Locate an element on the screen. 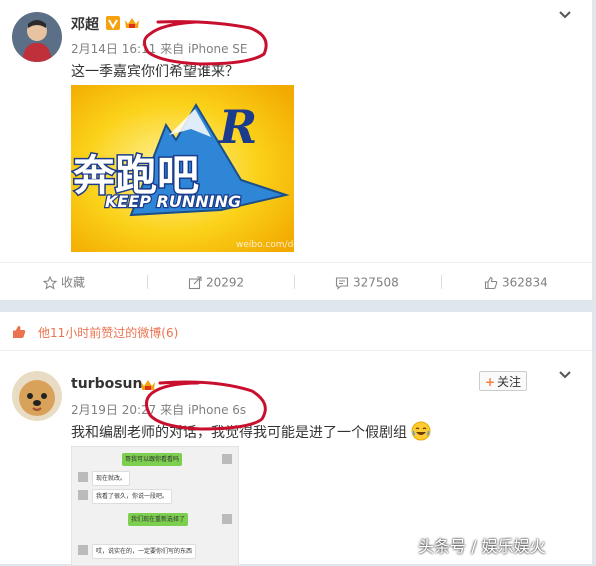  post-time: 2月14日 16:11 is located at coordinates (113, 49).